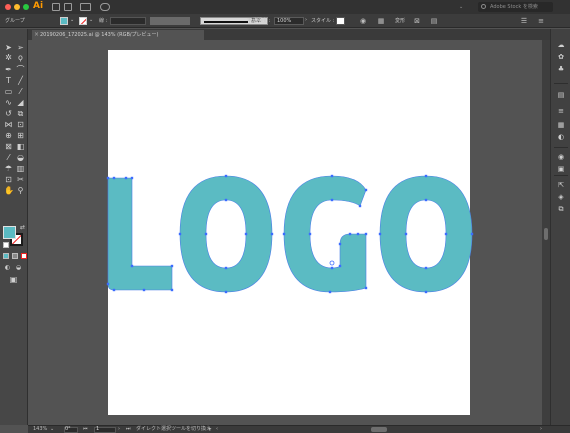  Describe the element at coordinates (561, 45) in the screenshot. I see `libraries-icon: ☁` at that location.